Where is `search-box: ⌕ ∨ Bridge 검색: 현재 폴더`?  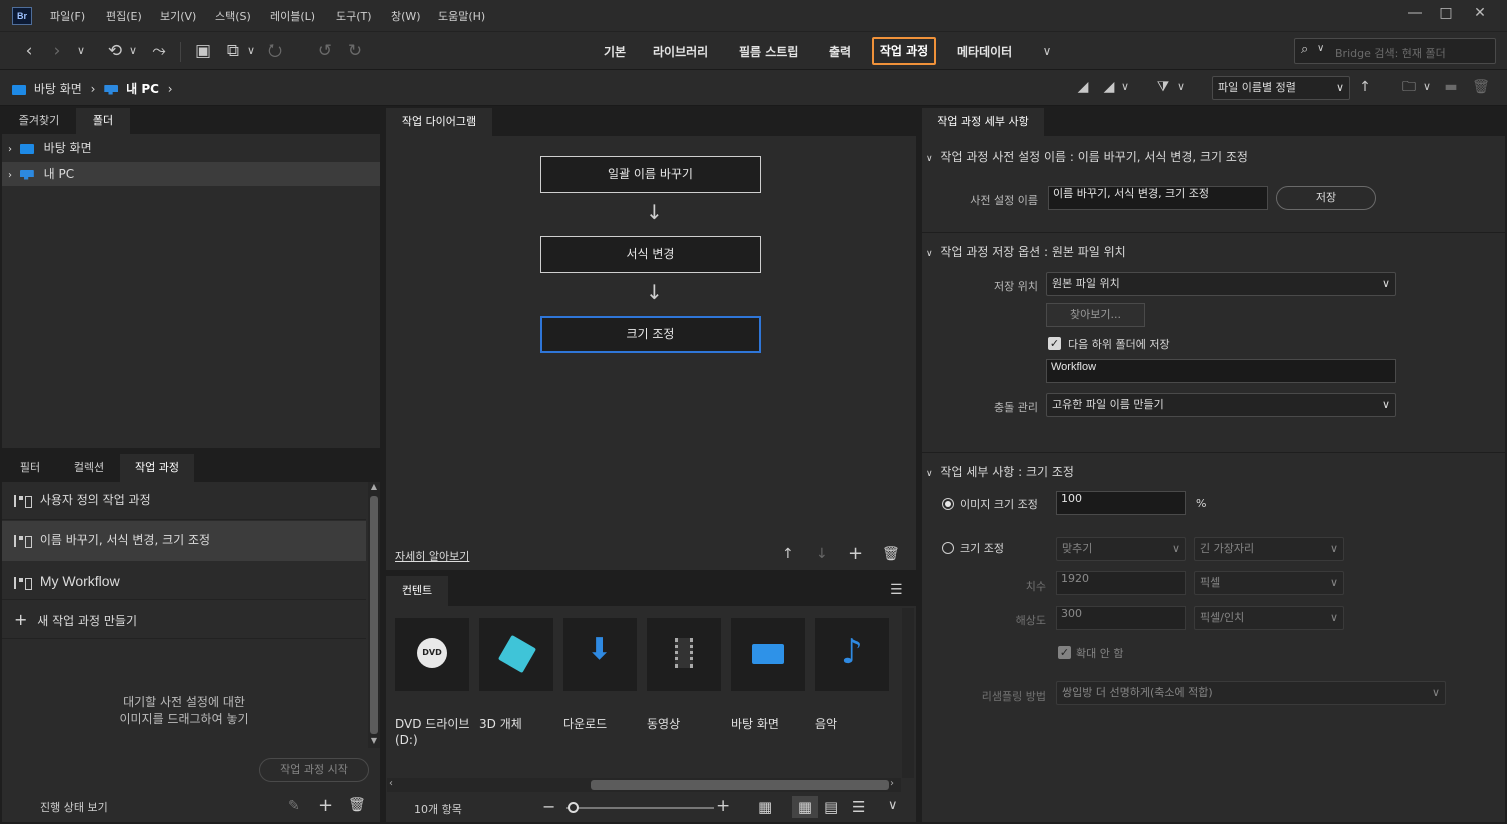 search-box: ⌕ ∨ Bridge 검색: 현재 폴더 is located at coordinates (1395, 51).